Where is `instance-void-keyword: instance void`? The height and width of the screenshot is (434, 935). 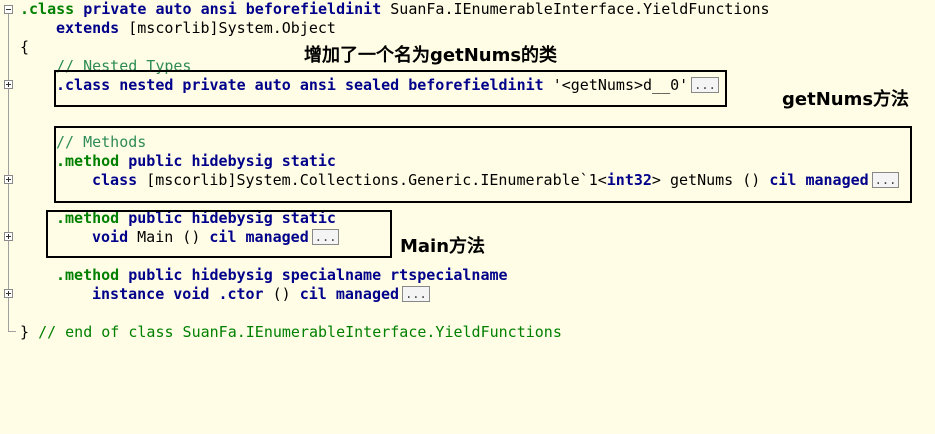
instance-void-keyword: instance void is located at coordinates (151, 294).